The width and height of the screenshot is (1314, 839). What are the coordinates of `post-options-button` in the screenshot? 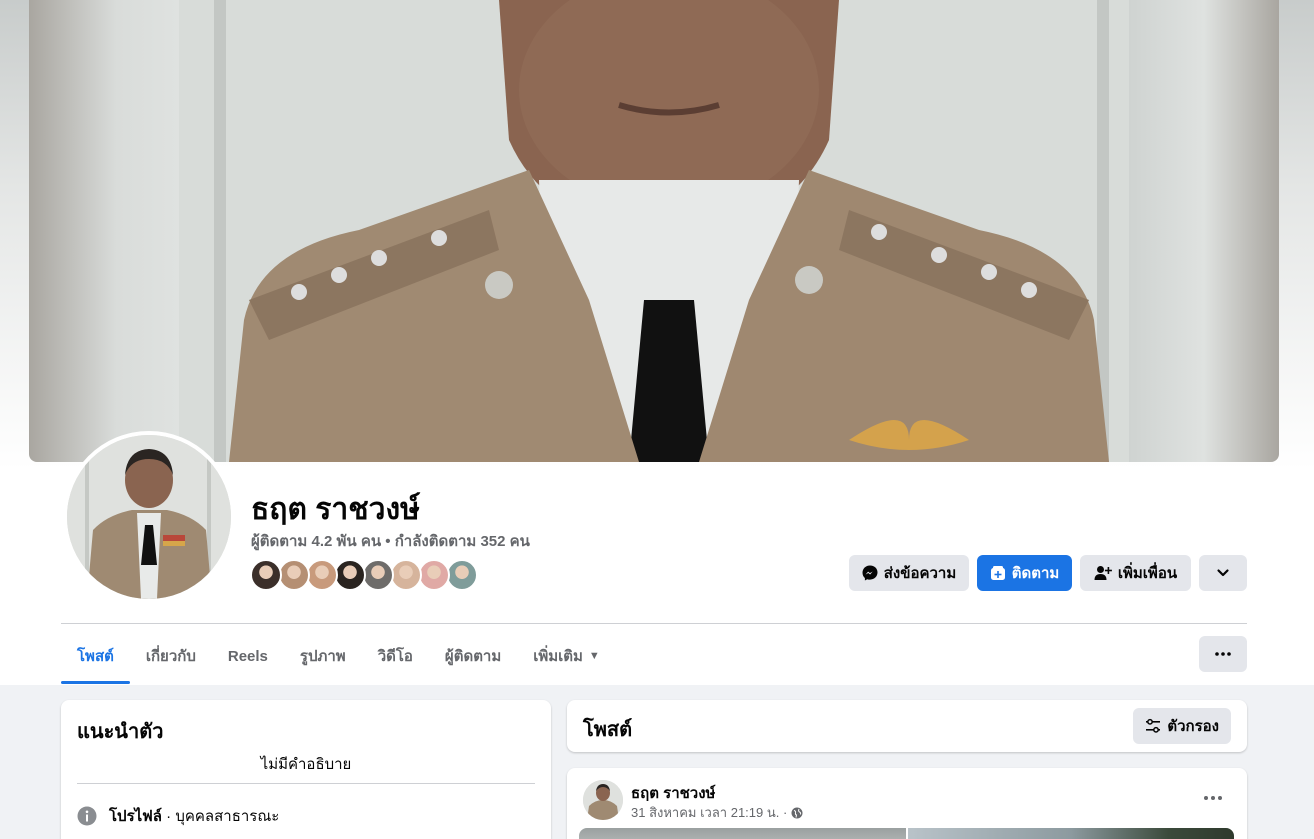 It's located at (1213, 798).